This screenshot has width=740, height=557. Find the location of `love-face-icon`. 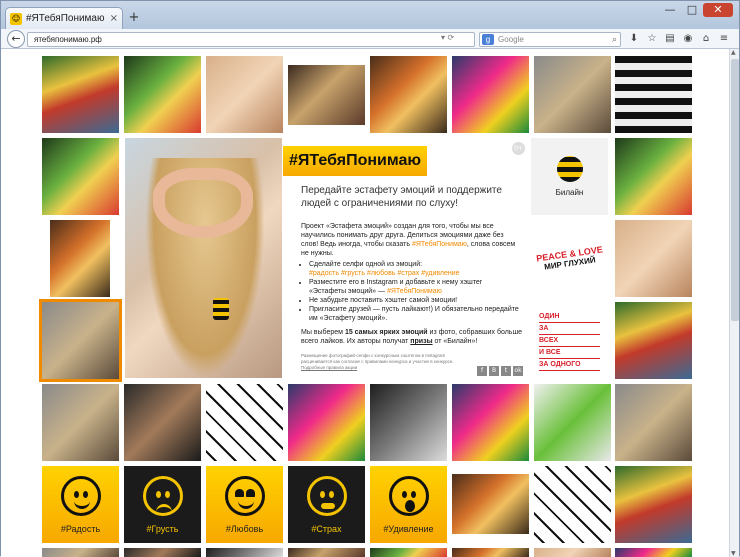

love-face-icon is located at coordinates (244, 495).